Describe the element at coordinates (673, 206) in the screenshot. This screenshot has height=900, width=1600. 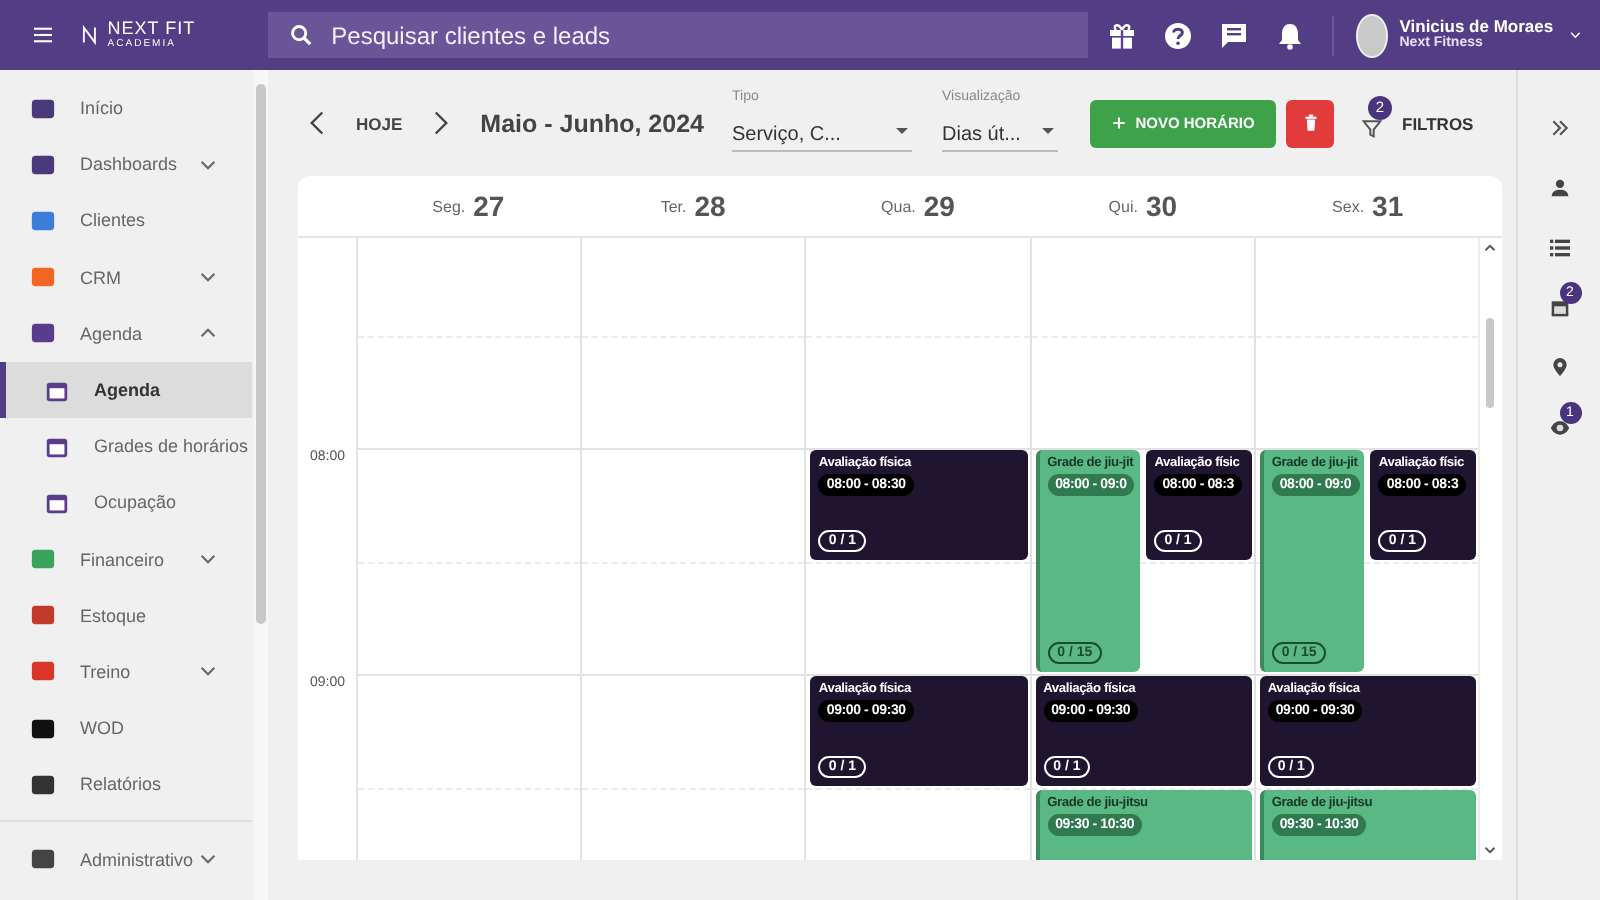
I see `weekday-label: Ter.` at that location.